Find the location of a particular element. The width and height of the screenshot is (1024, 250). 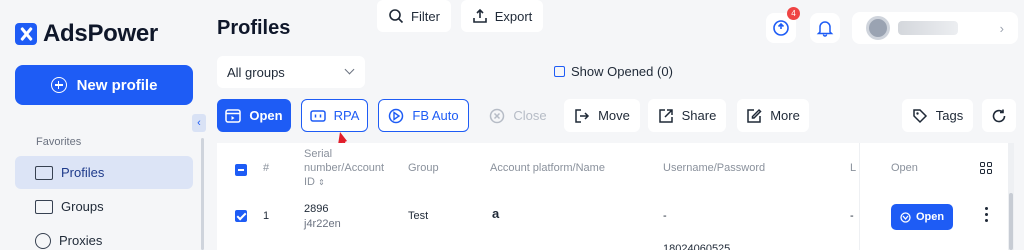

column-header-serial-label: Serial number/Account ID is located at coordinates (344, 168).